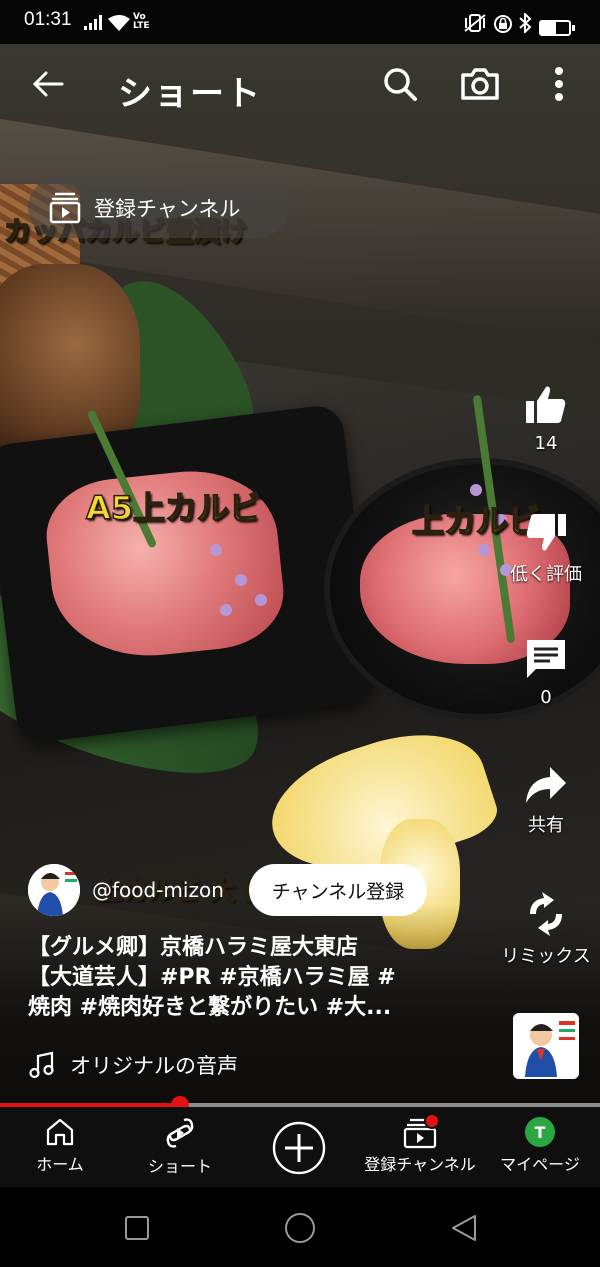 The width and height of the screenshot is (600, 1267). I want to click on triangle-back-icon, so click(464, 1228).